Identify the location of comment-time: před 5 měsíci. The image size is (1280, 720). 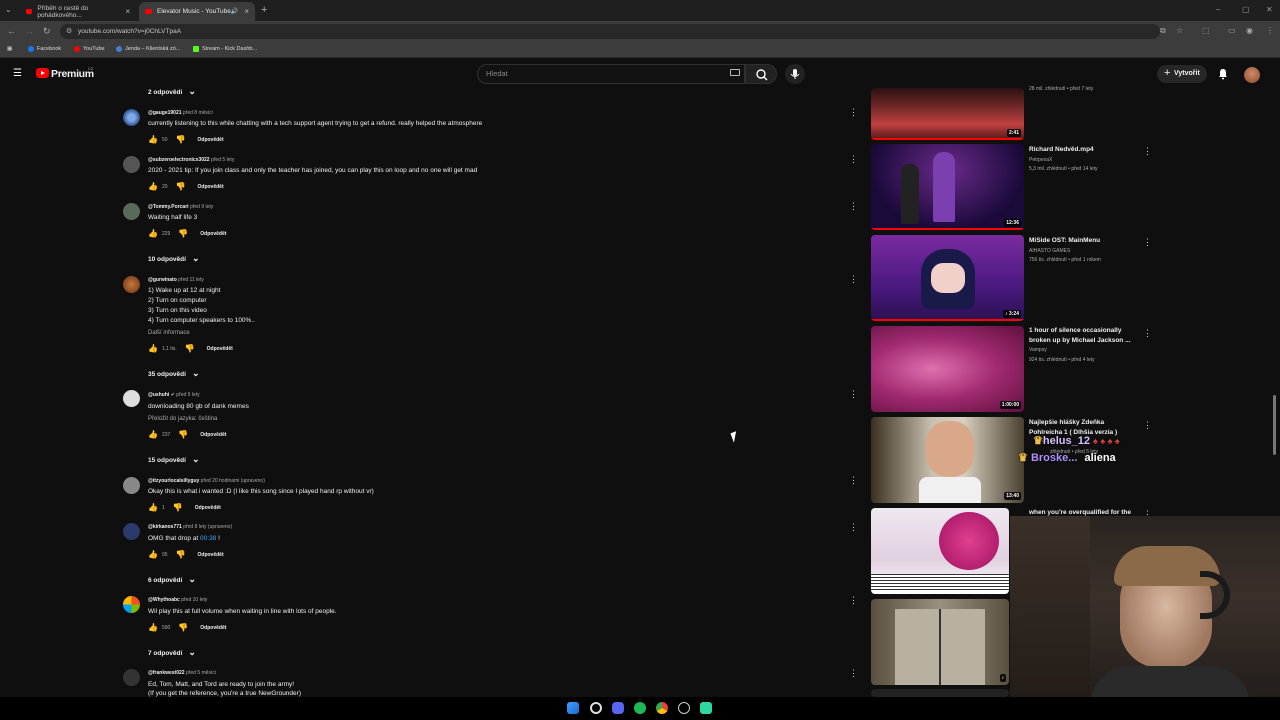
(201, 673).